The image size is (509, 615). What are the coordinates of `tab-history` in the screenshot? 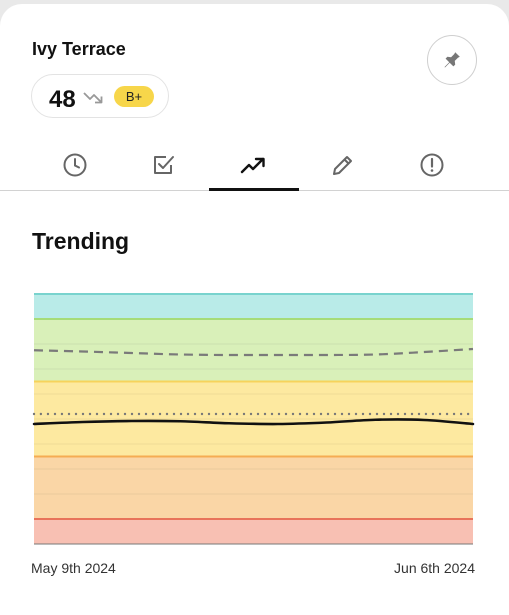 It's located at (75, 164).